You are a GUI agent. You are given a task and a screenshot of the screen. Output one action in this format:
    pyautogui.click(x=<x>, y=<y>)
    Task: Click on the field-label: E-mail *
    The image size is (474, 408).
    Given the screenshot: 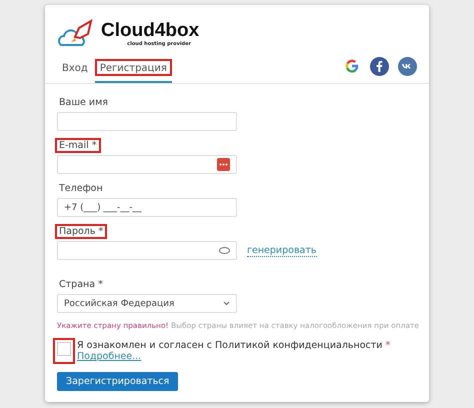 What is the action you would take?
    pyautogui.click(x=78, y=145)
    